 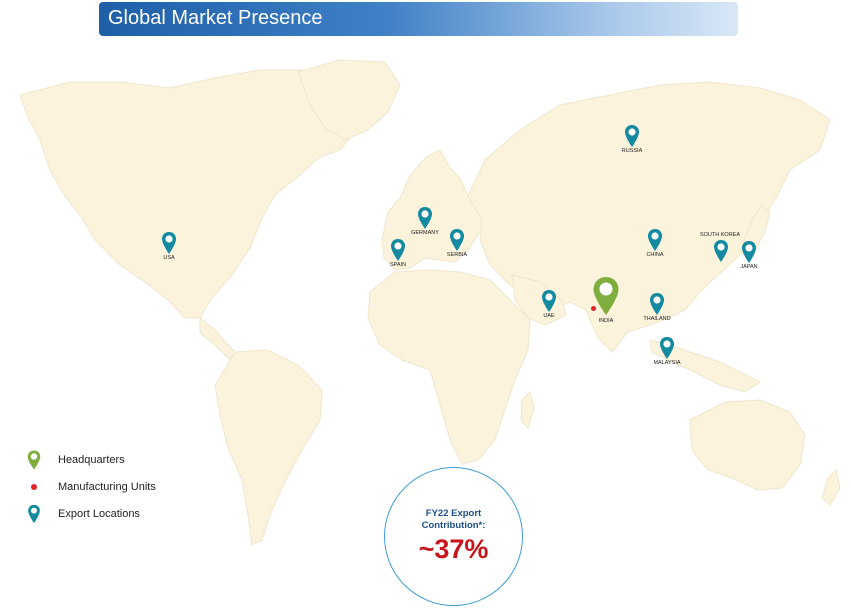 What do you see at coordinates (453, 513) in the screenshot?
I see `export-contribution-label-line1: FY22 Export` at bounding box center [453, 513].